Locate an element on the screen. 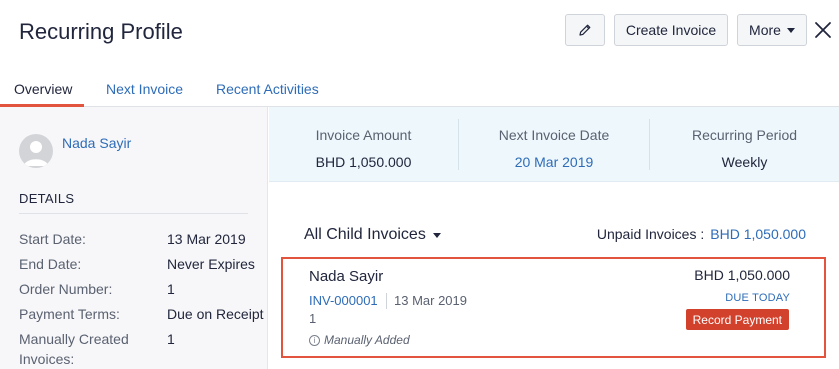 This screenshot has width=839, height=369. child-invoices-filter-label: All Child Invoices is located at coordinates (365, 234).